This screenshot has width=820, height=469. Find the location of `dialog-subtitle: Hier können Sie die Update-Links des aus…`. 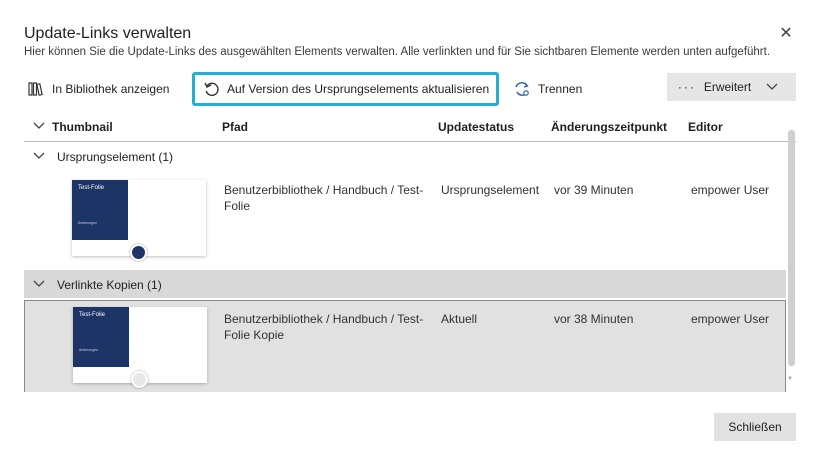

dialog-subtitle: Hier können Sie die Update-Links des aus… is located at coordinates (397, 52).